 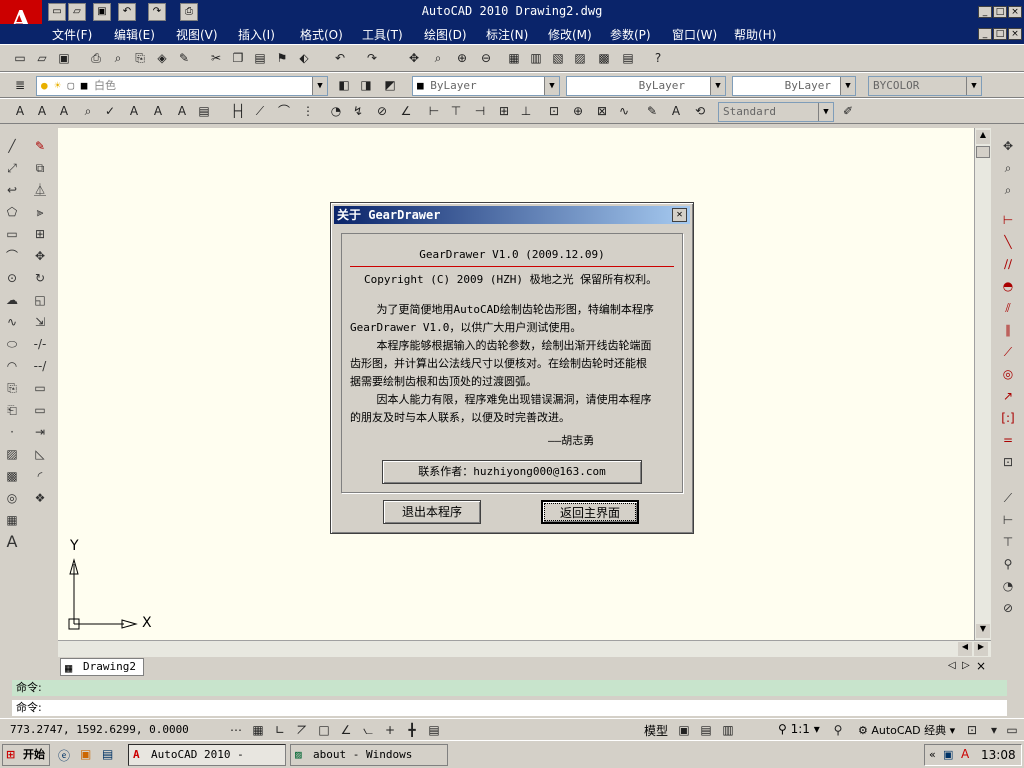 What do you see at coordinates (12, 234) in the screenshot?
I see `rectangle-icon: ▭` at bounding box center [12, 234].